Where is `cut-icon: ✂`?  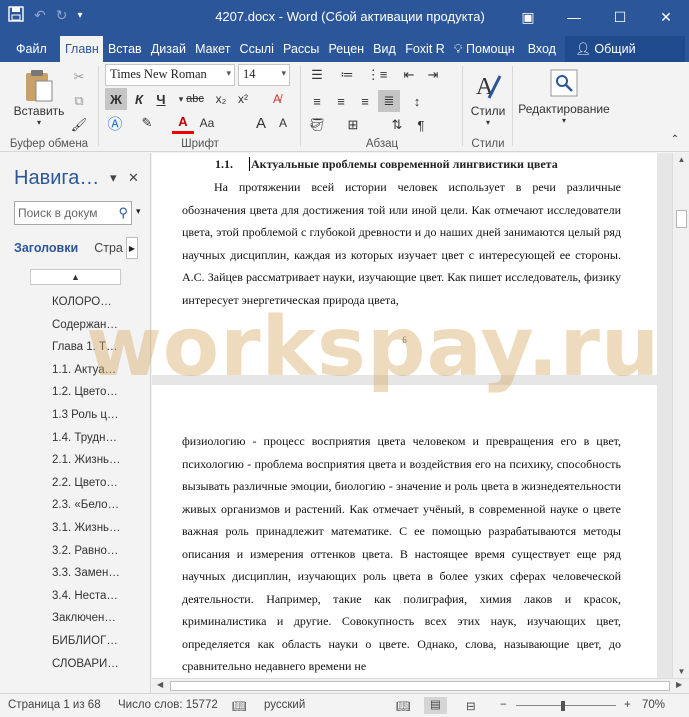 cut-icon: ✂ is located at coordinates (79, 77).